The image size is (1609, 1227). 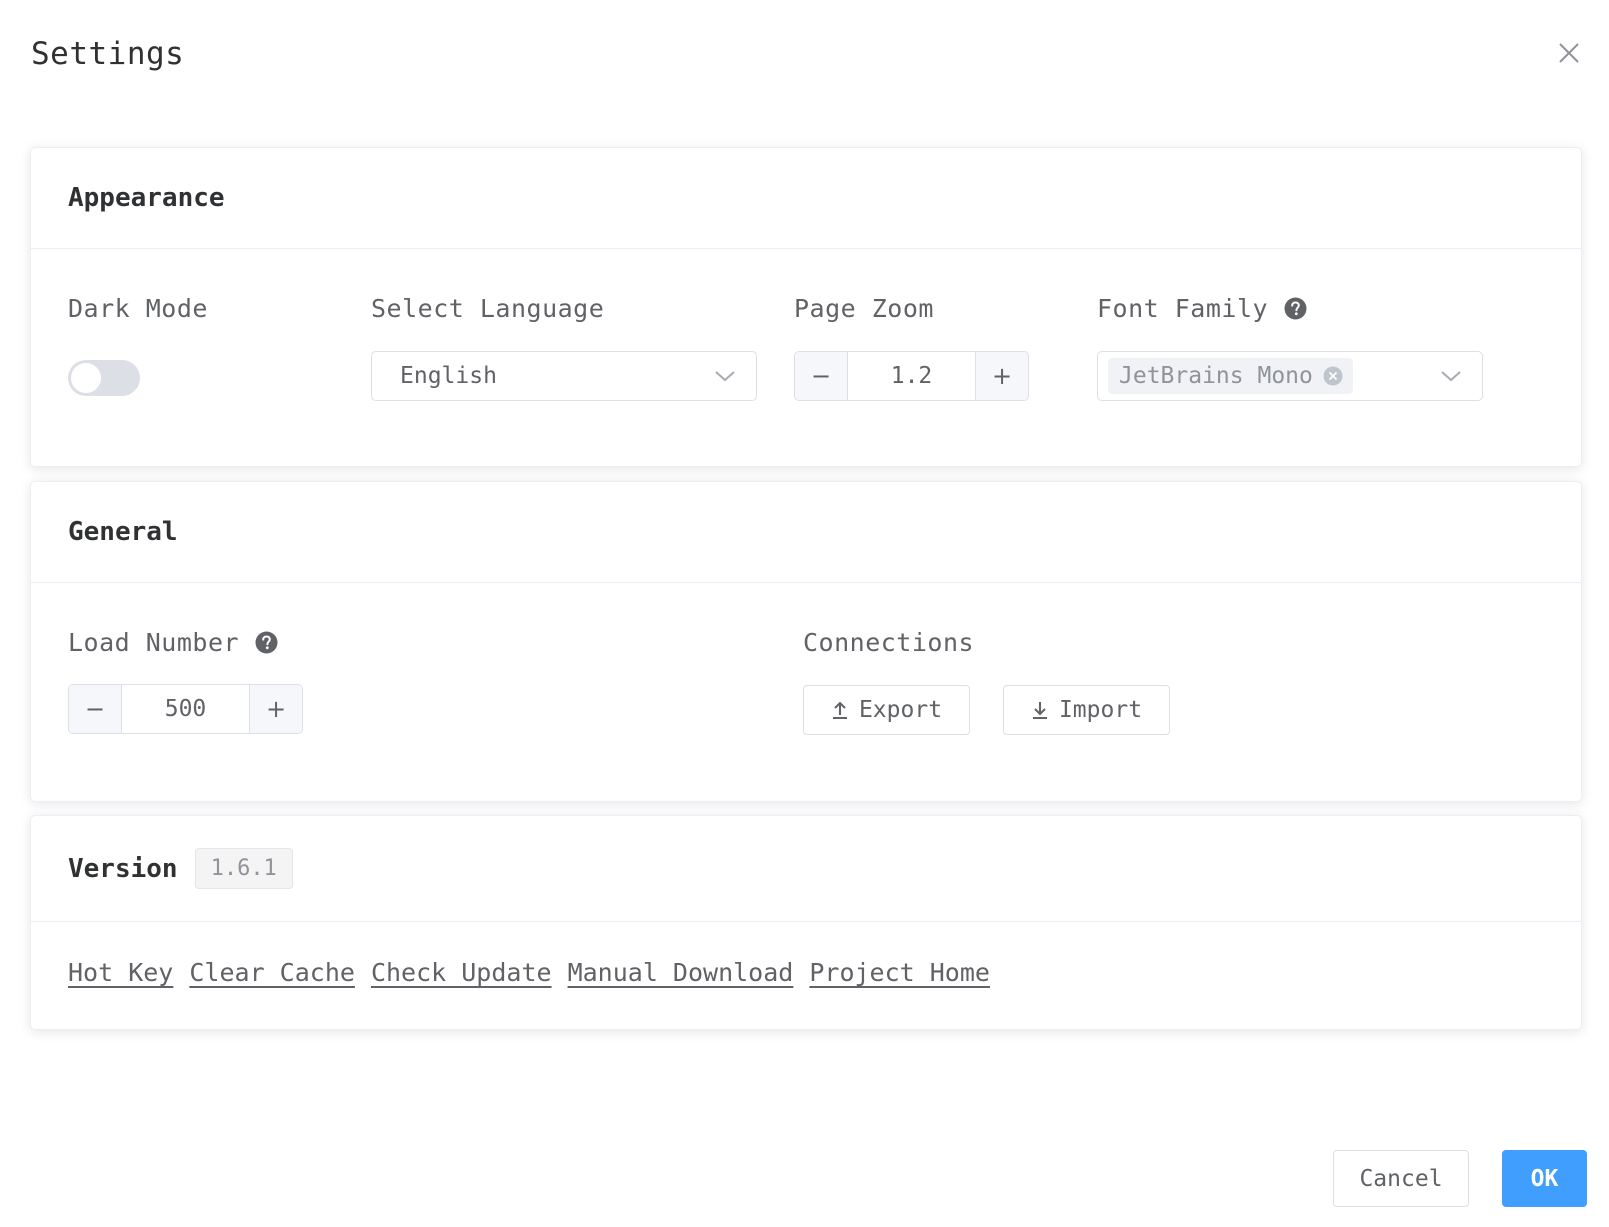 I want to click on import-label: Import, so click(x=1100, y=710).